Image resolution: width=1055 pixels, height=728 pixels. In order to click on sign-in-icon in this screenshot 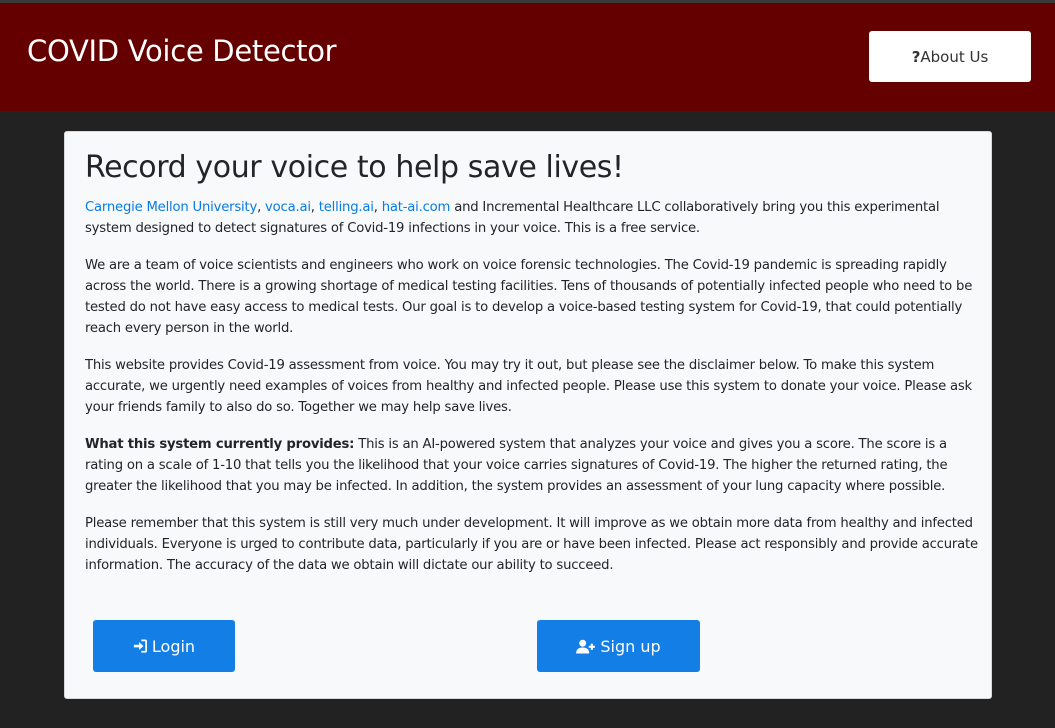, I will do `click(140, 646)`.